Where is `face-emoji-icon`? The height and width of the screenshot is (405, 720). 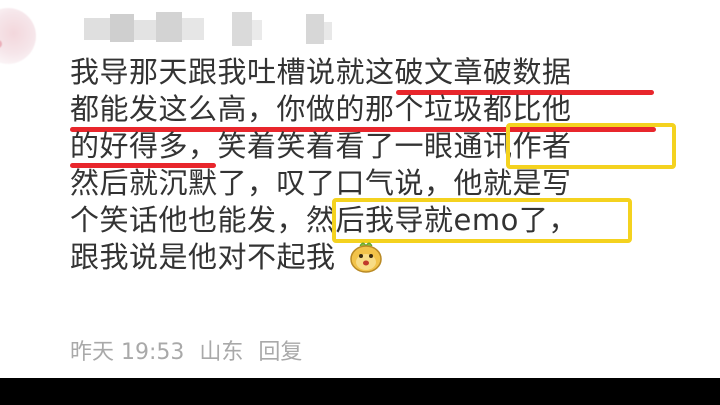
face-emoji-icon is located at coordinates (366, 257).